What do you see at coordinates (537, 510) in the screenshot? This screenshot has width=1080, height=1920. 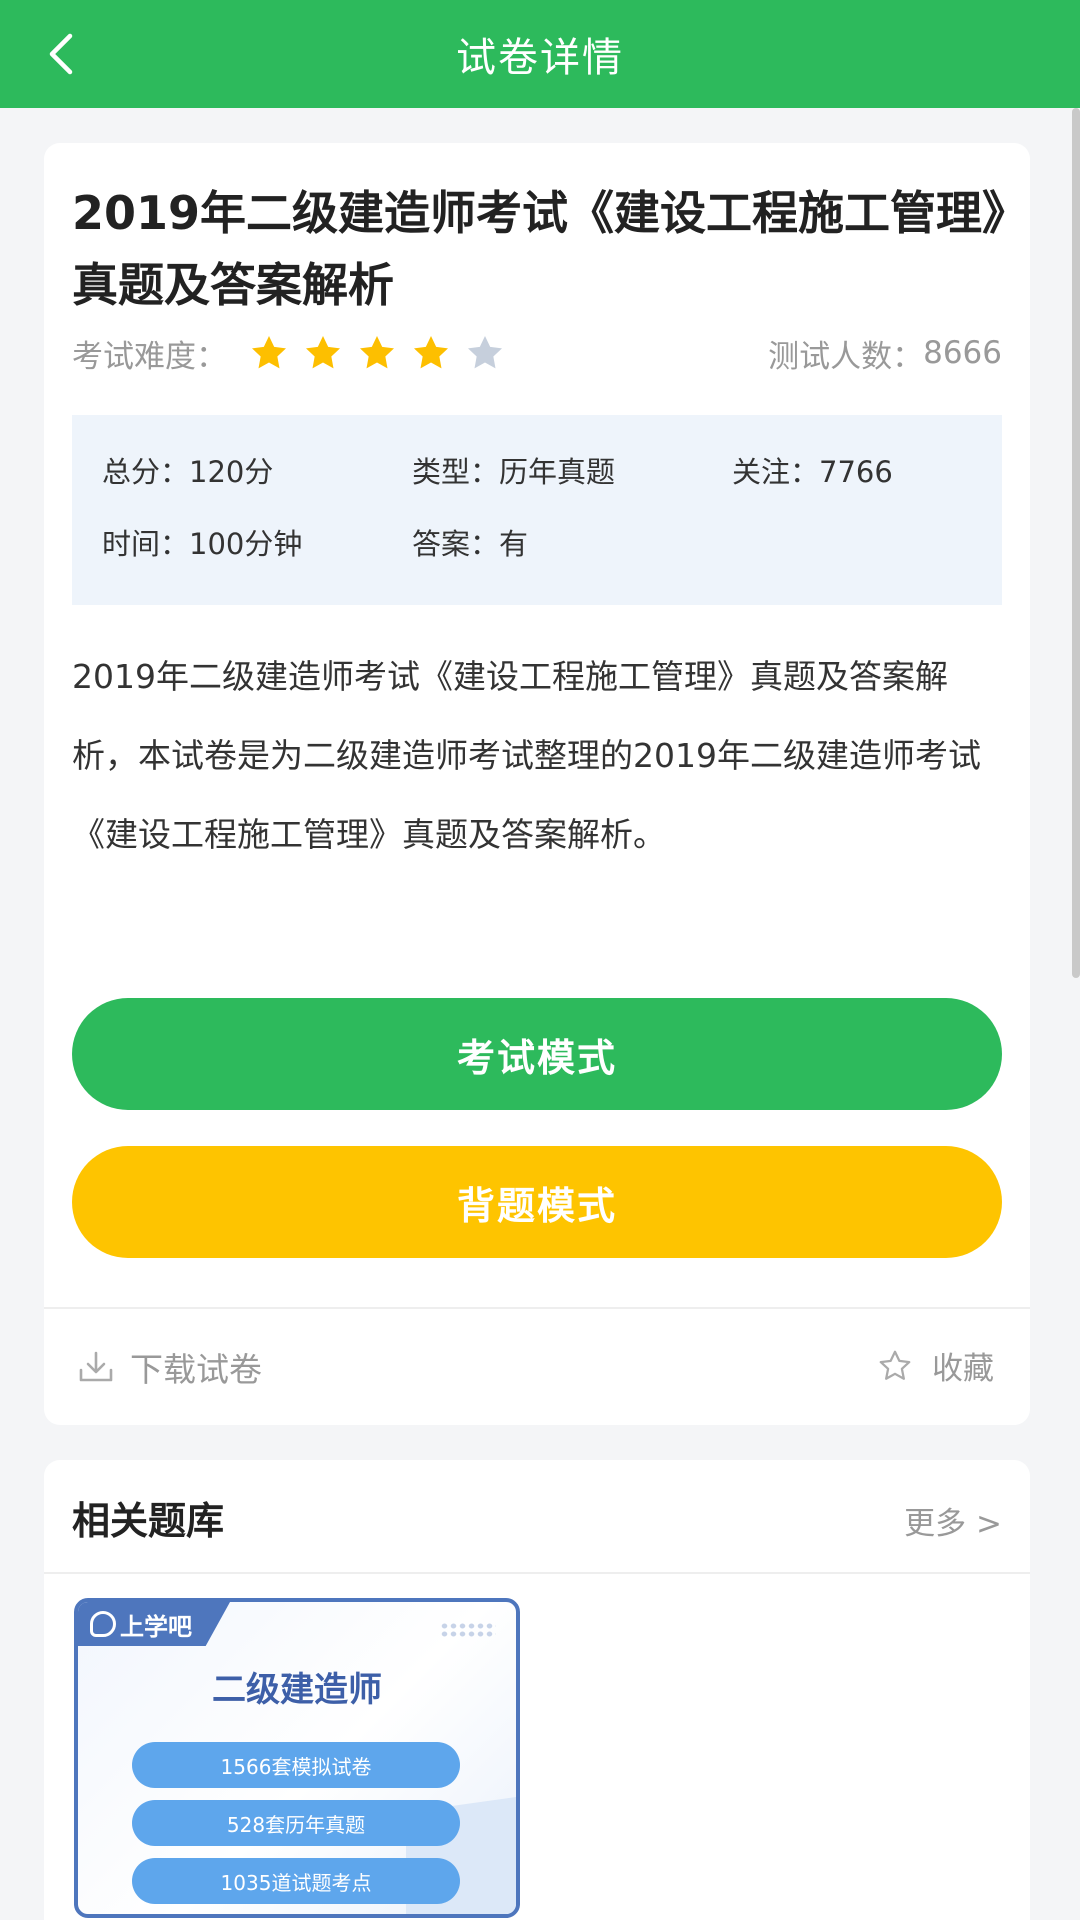 I see `paper-info-box: 总分：120分 类型：历年真题 关注：7766 时间：100分钟 答案：有` at bounding box center [537, 510].